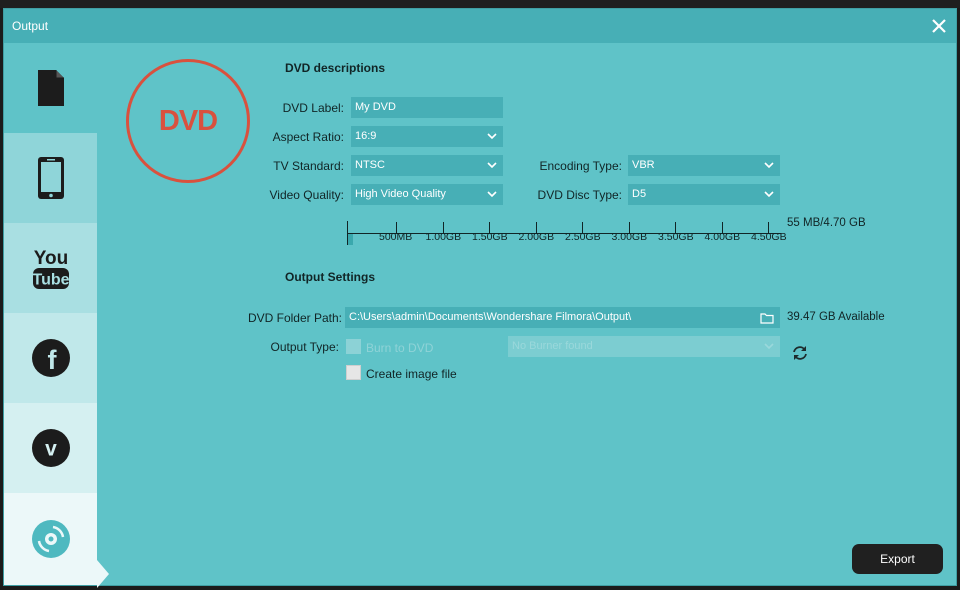 Image resolution: width=960 pixels, height=590 pixels. What do you see at coordinates (330, 277) in the screenshot?
I see `output-settings-heading: Output Settings` at bounding box center [330, 277].